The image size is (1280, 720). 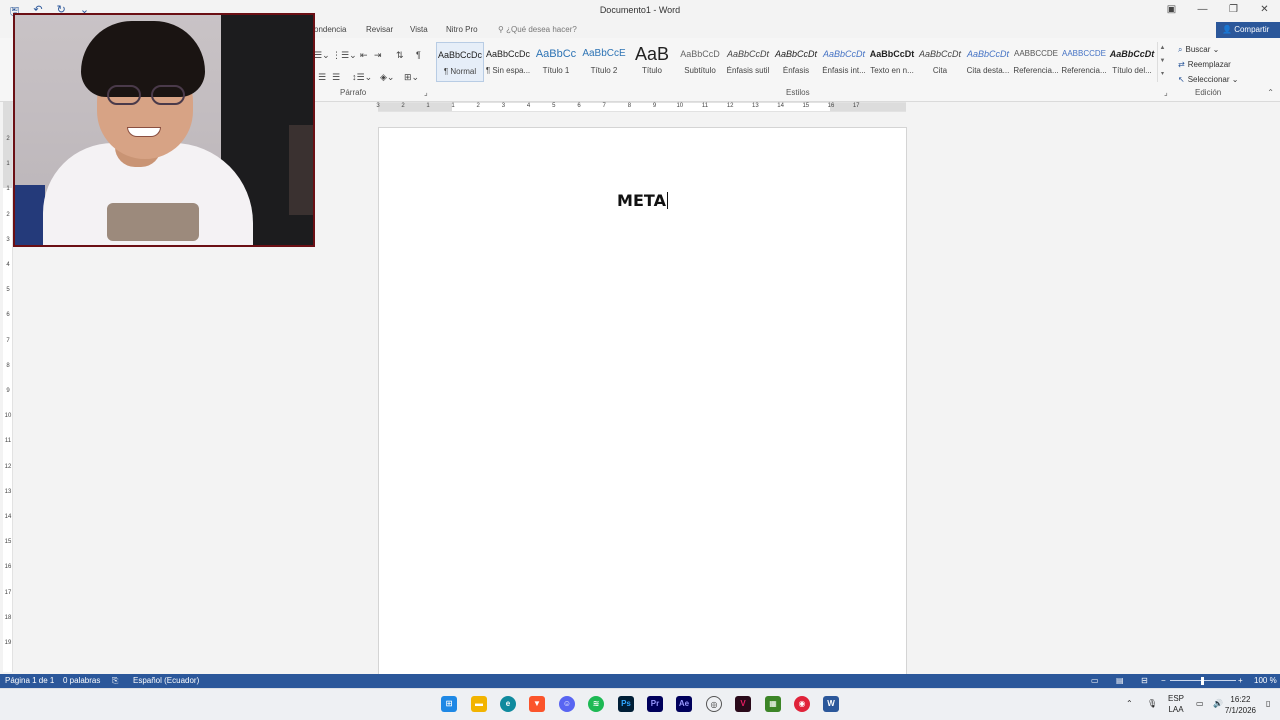 I want to click on vegas-icon: V, so click(x=743, y=704).